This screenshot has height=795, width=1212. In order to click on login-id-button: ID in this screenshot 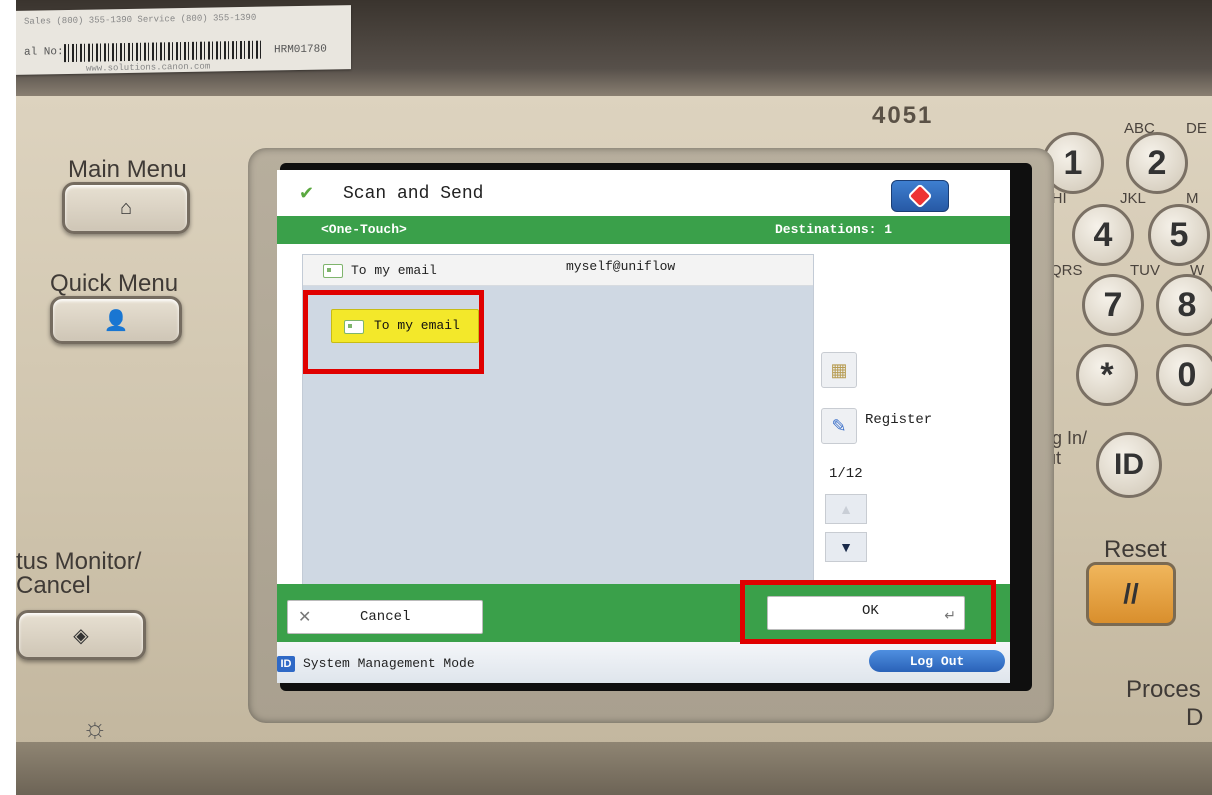, I will do `click(1129, 465)`.